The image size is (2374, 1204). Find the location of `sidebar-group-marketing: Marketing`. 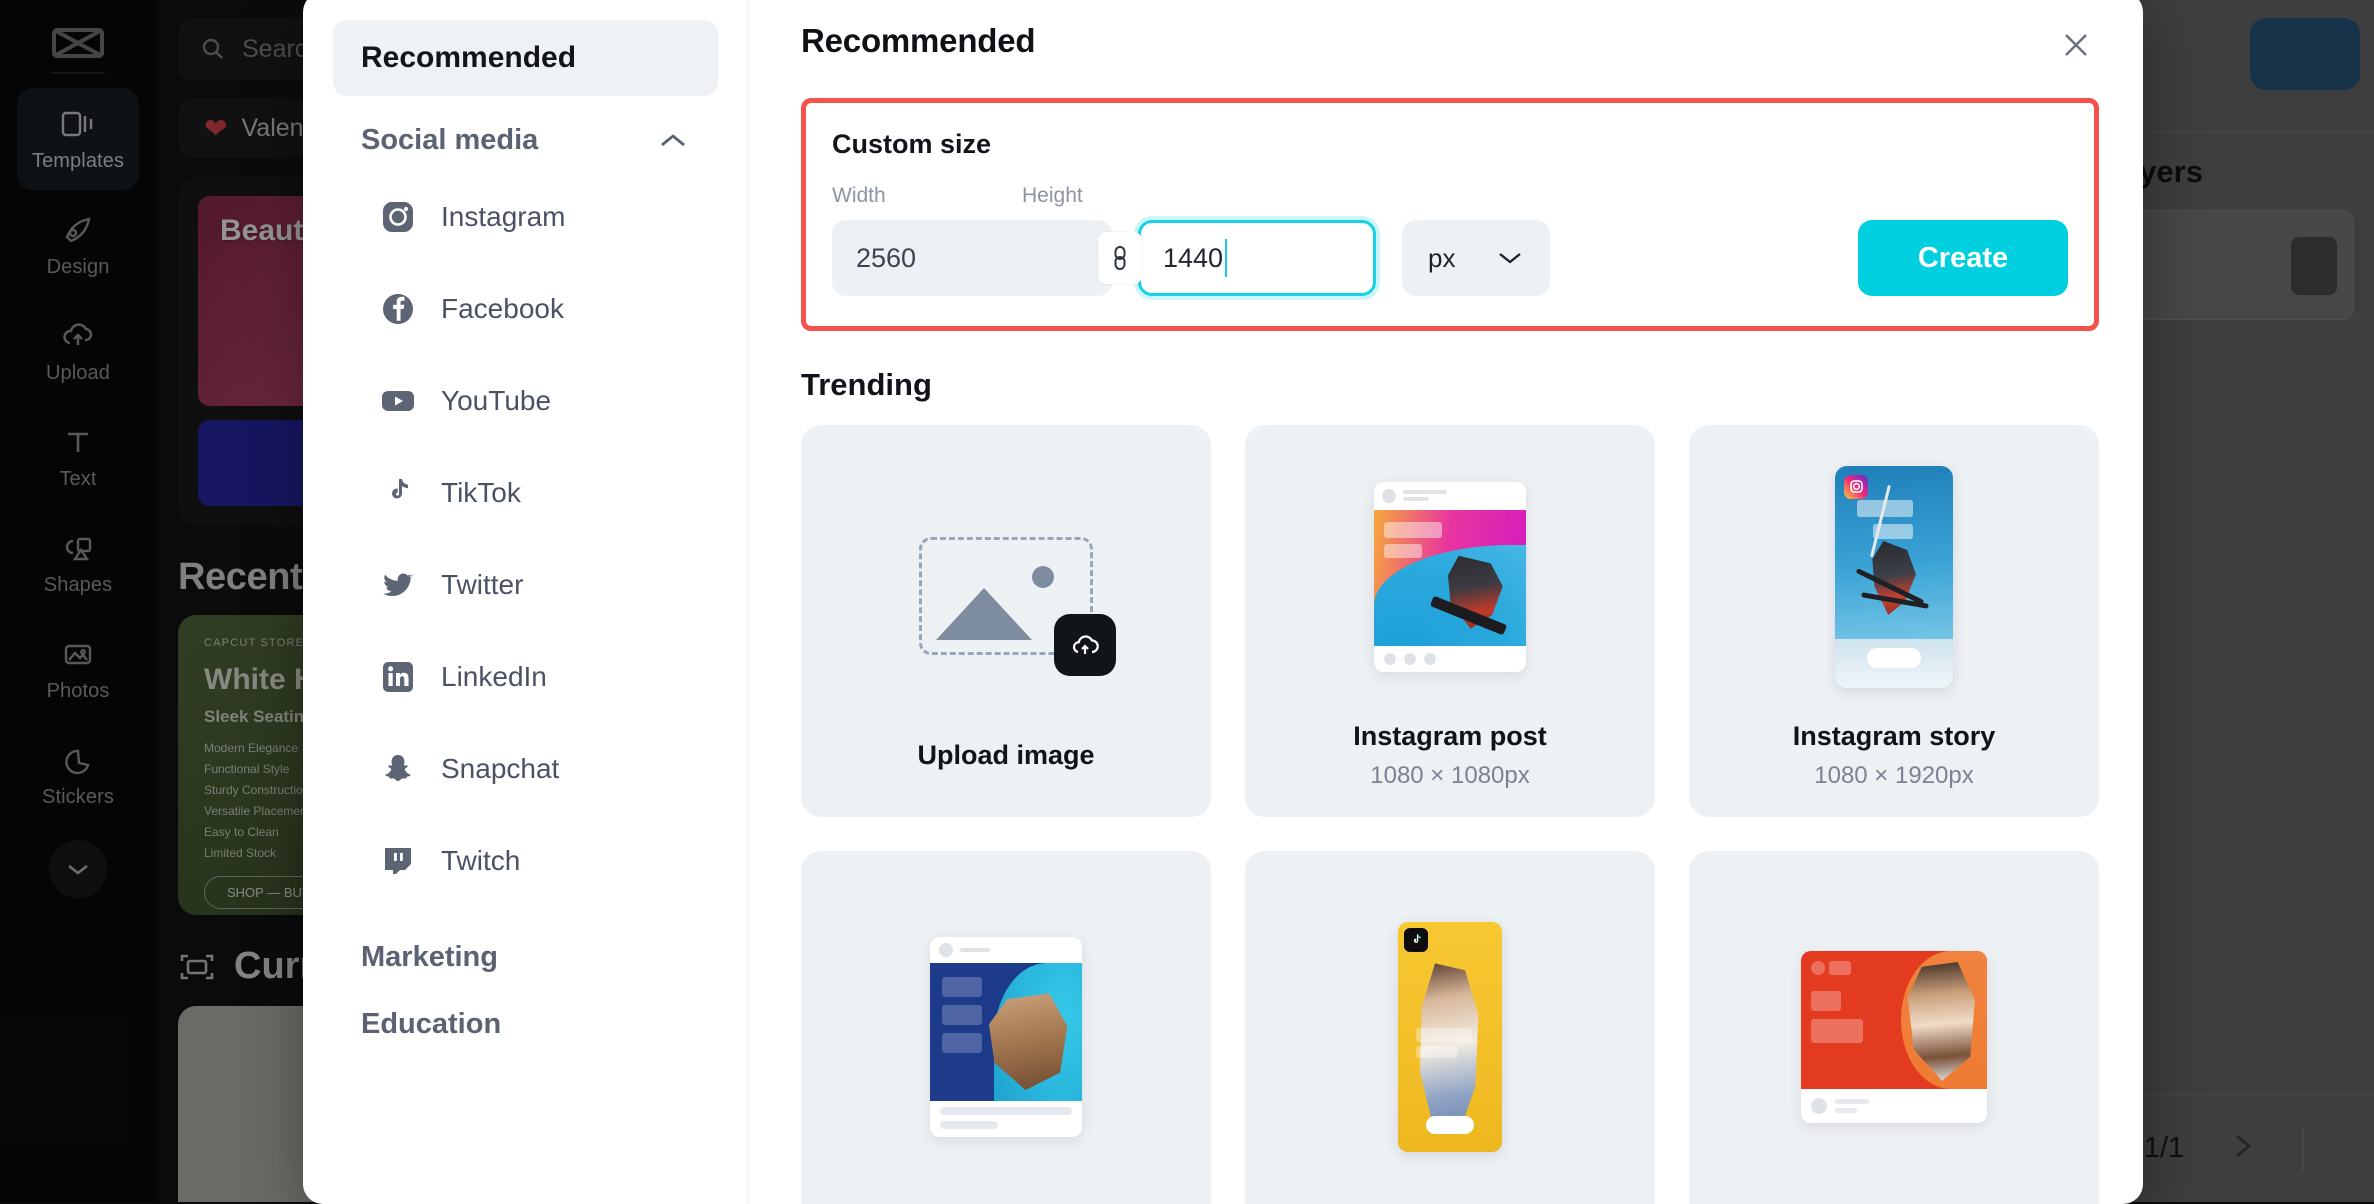

sidebar-group-marketing: Marketing is located at coordinates (525, 957).